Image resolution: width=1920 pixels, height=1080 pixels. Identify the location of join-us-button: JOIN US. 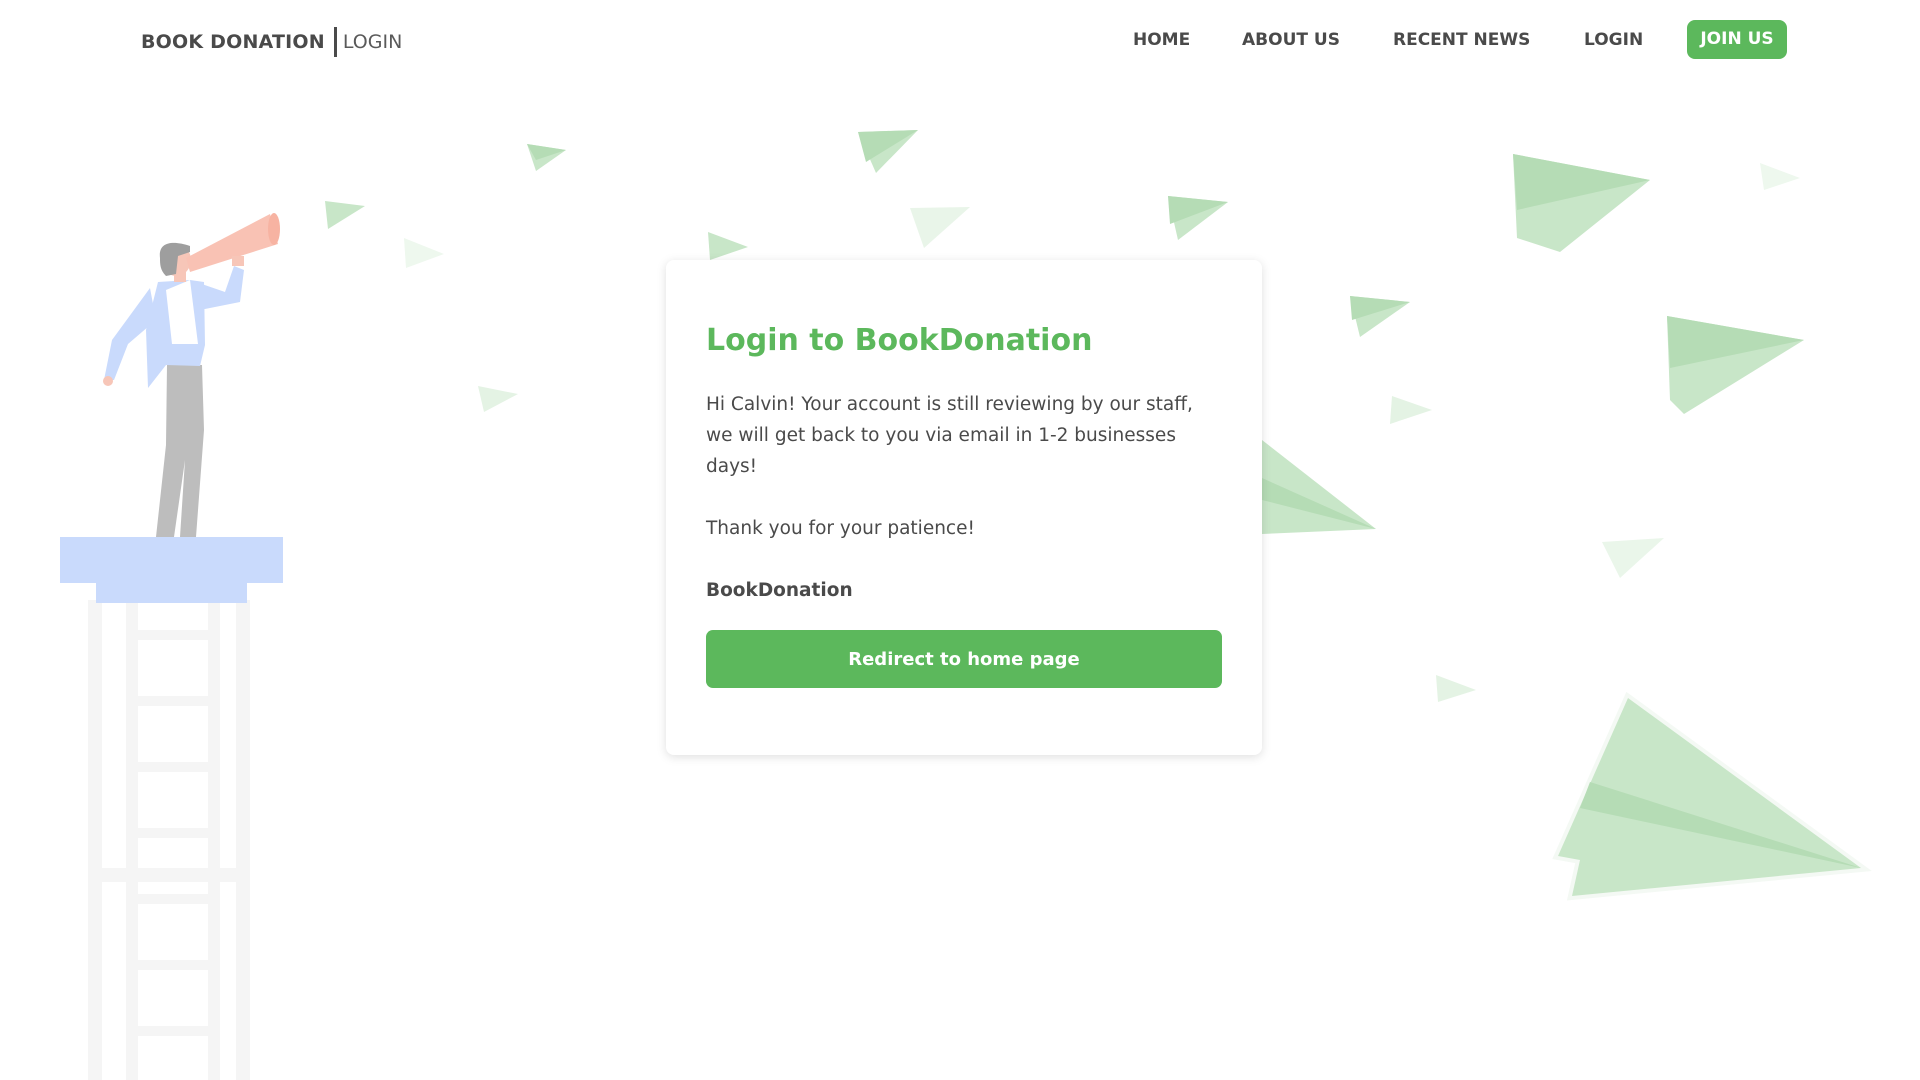
(1737, 39).